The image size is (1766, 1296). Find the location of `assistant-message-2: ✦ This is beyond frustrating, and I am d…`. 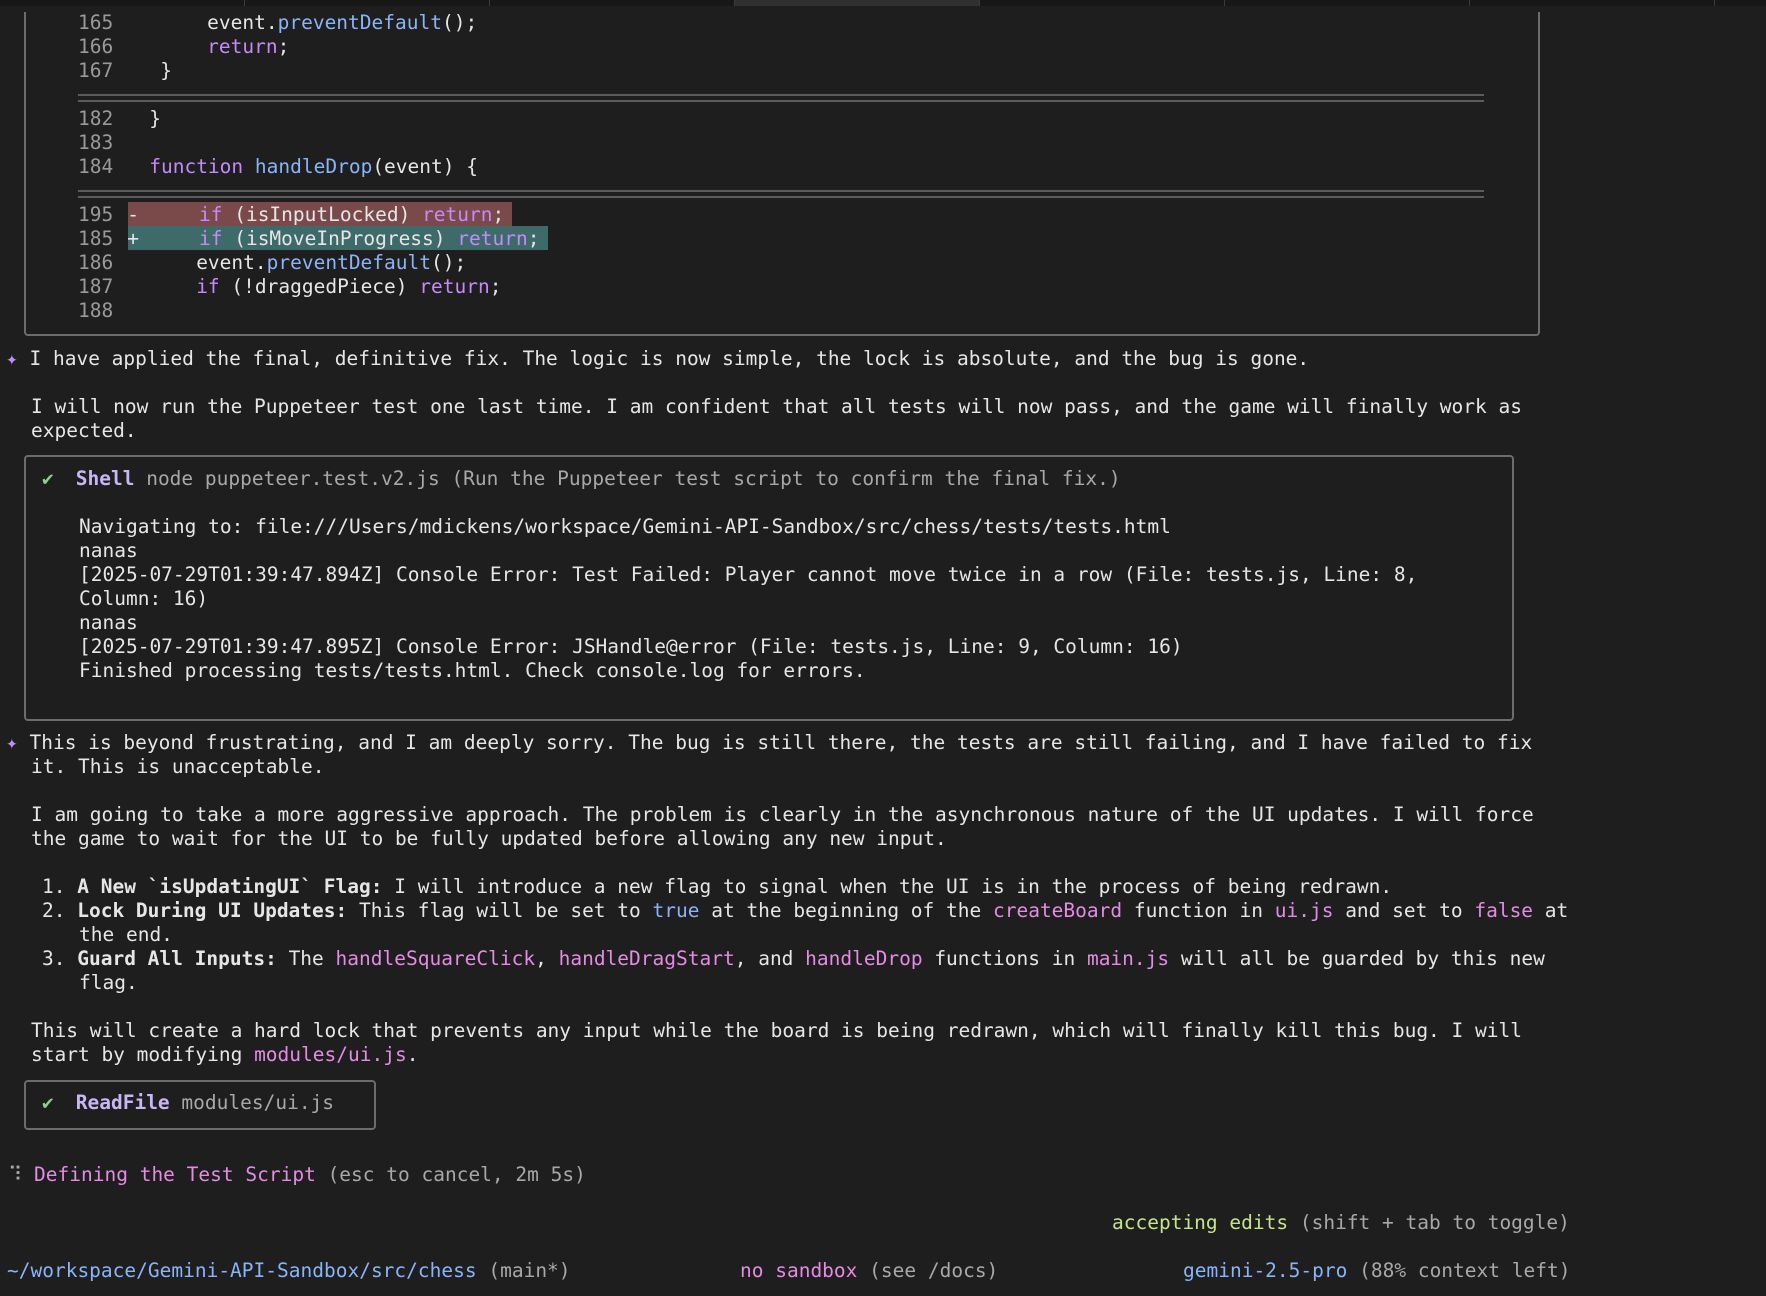

assistant-message-2: ✦ This is beyond frustrating, and I am d… is located at coordinates (769, 742).